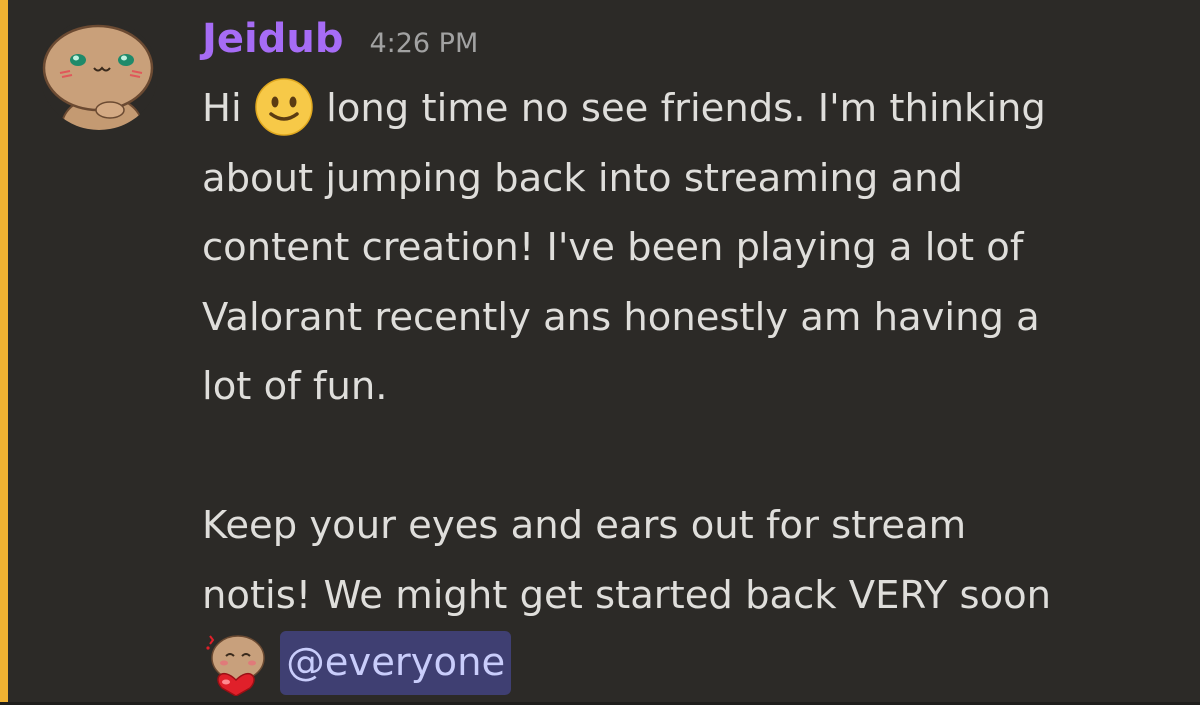 The image size is (1200, 705). I want to click on slightly-smiling-face-emoji-icon, so click(284, 107).